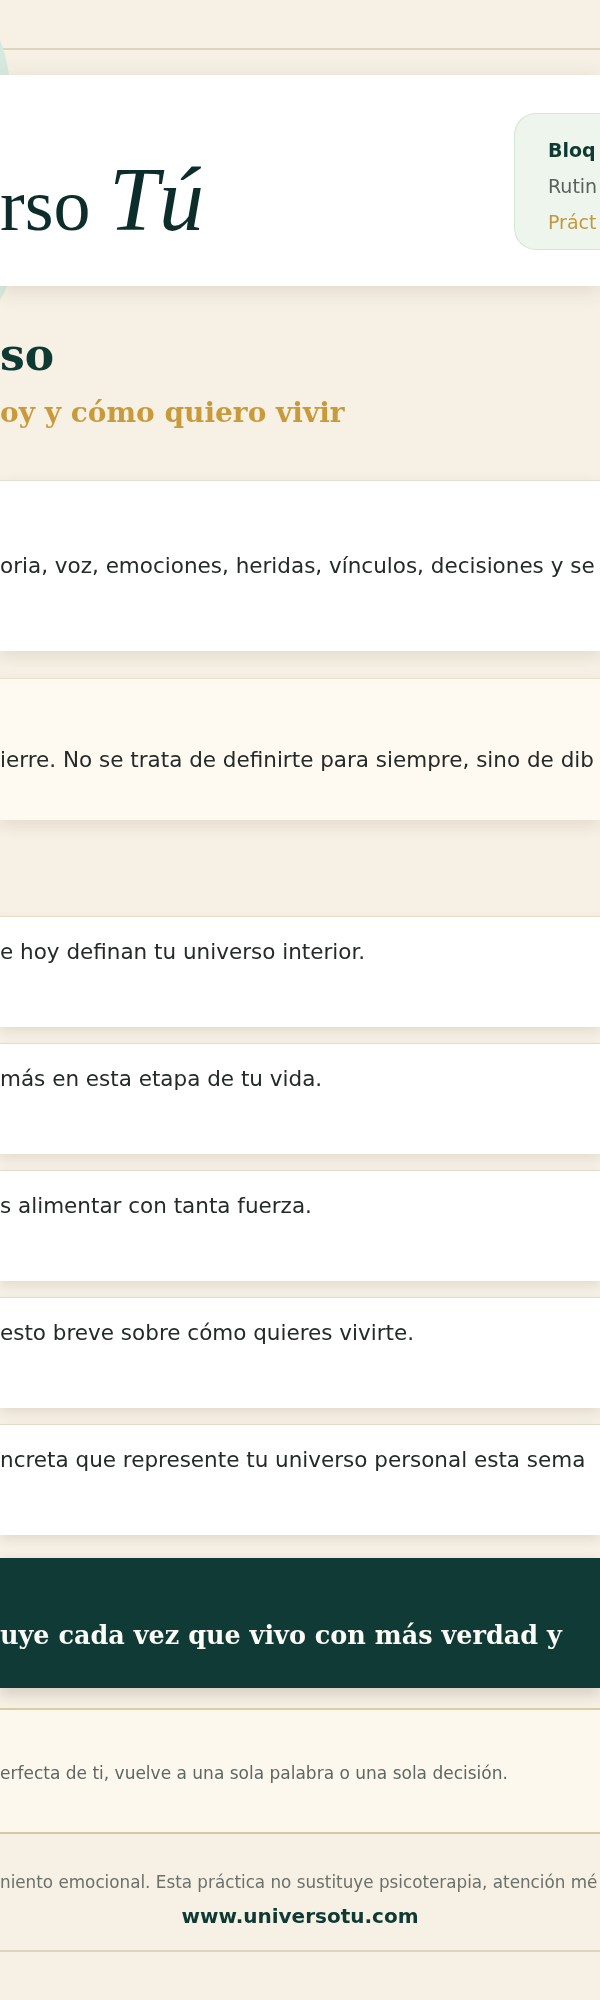 Image resolution: width=600 pixels, height=2000 pixels. What do you see at coordinates (573, 222) in the screenshot?
I see `badge-label: Práct` at bounding box center [573, 222].